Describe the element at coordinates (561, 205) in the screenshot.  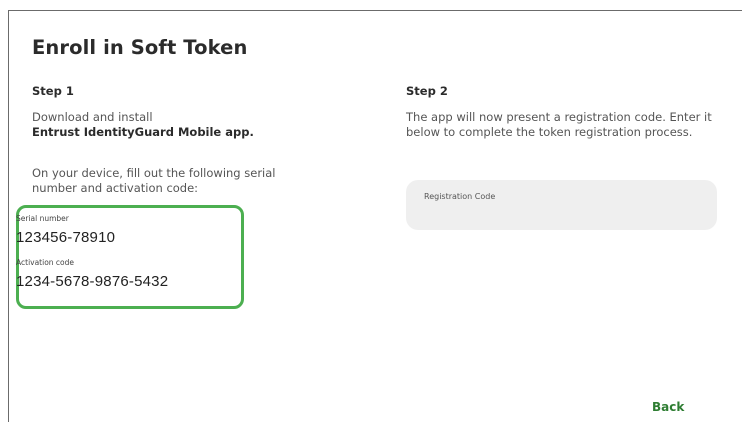
I see `registration-code-field: Registration Code` at that location.